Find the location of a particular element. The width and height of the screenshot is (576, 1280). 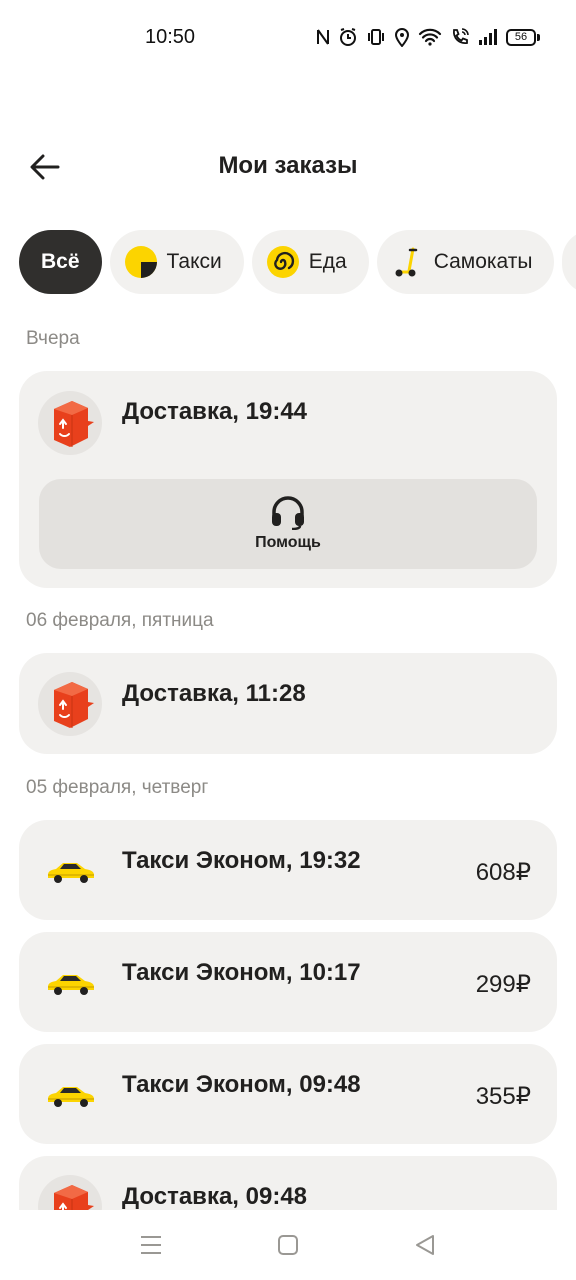

section-label: 05 февраля, четверг is located at coordinates (117, 787).